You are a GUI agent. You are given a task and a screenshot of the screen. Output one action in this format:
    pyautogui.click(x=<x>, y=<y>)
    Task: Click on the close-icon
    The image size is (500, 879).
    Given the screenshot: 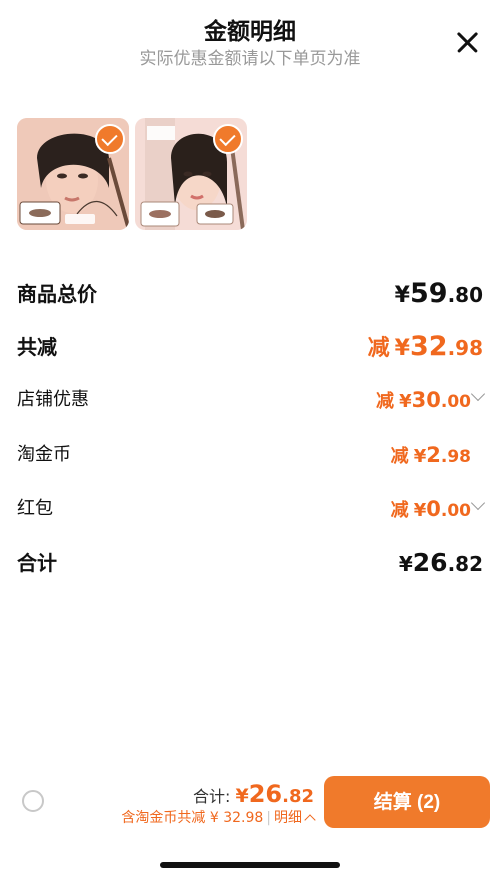 What is the action you would take?
    pyautogui.click(x=468, y=43)
    